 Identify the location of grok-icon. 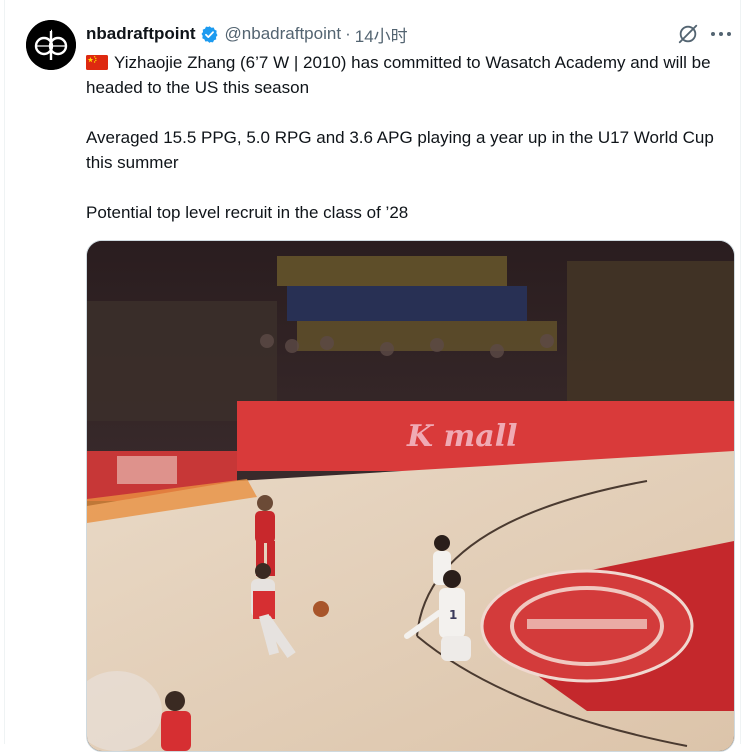
(688, 34).